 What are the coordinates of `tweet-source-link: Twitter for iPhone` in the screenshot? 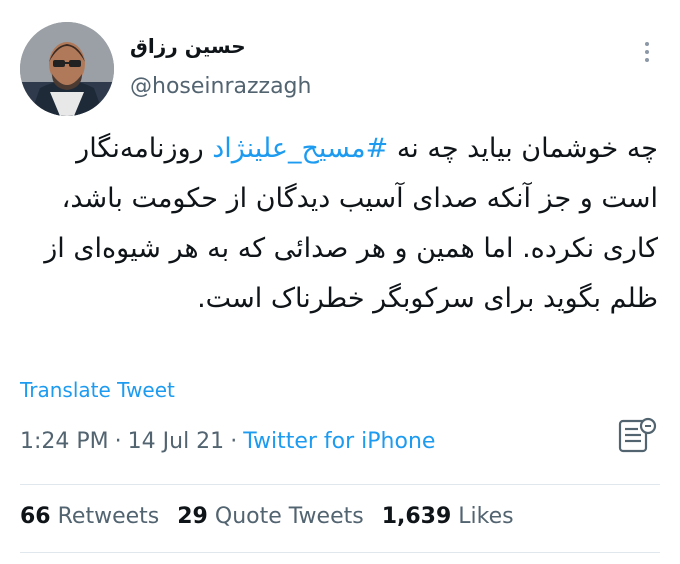 It's located at (339, 441).